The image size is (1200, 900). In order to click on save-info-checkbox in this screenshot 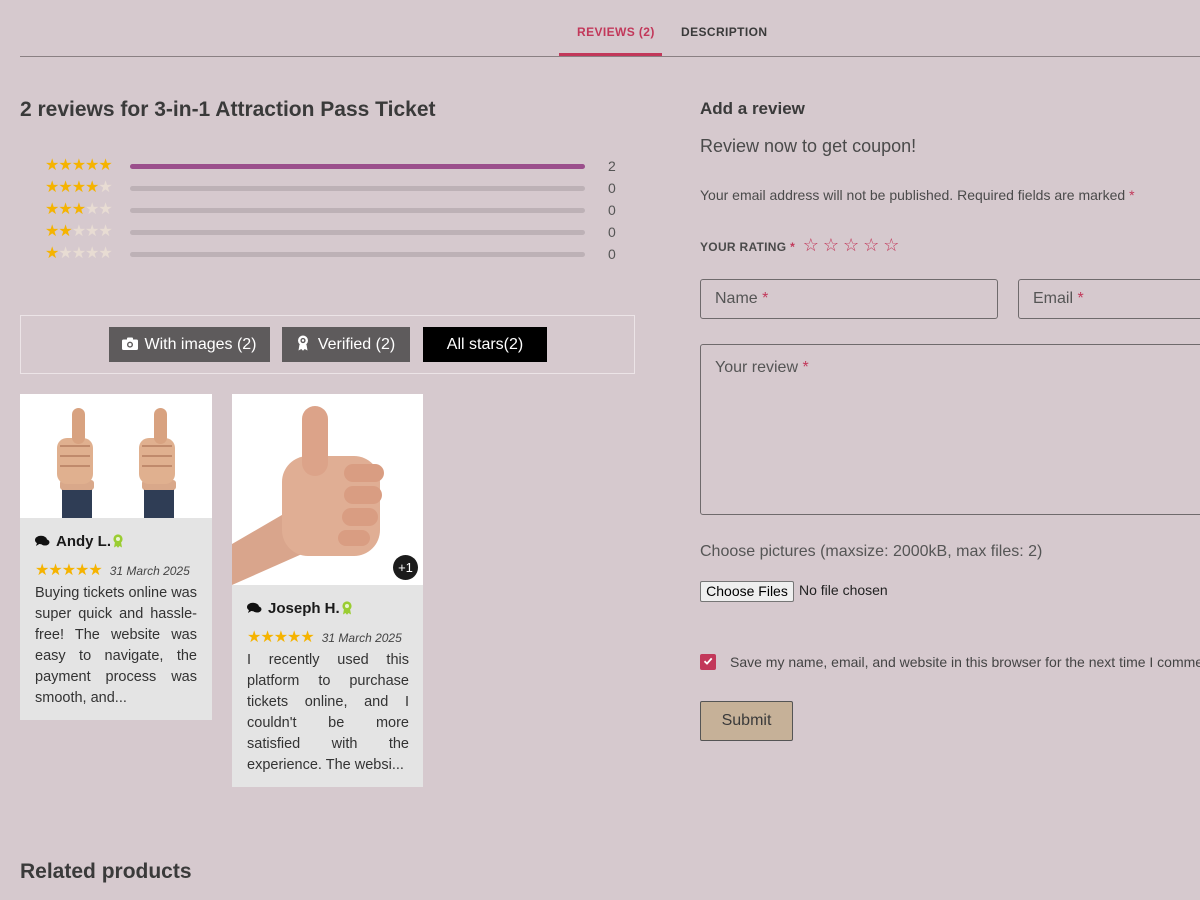, I will do `click(708, 662)`.